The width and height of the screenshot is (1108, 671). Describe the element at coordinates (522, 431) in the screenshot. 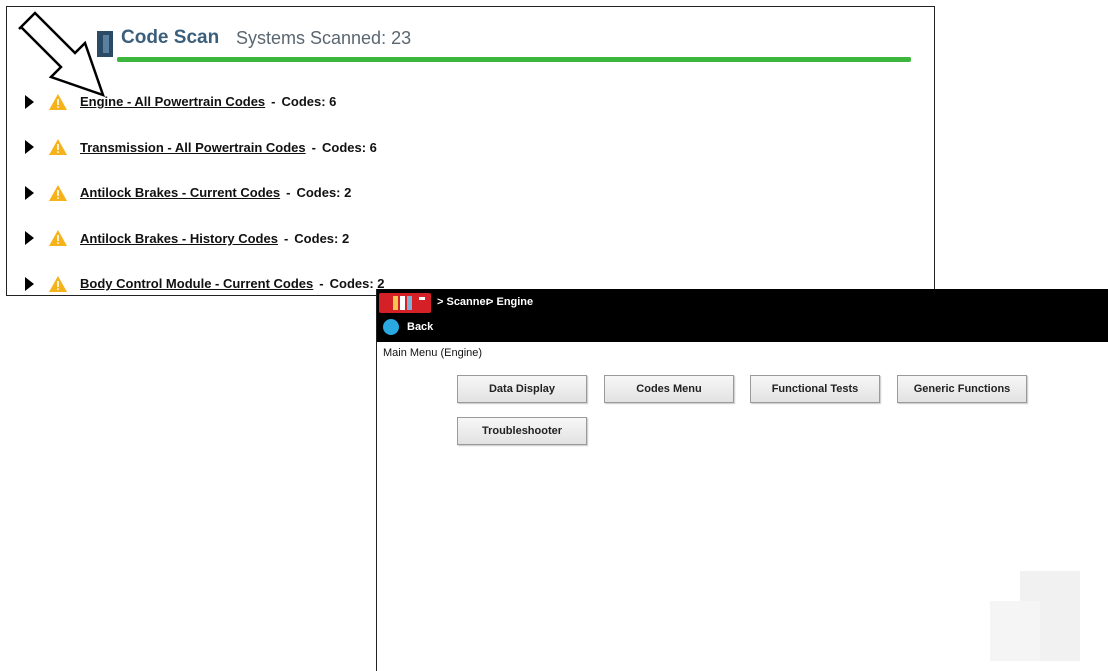

I see `troubleshooter-button: Troubleshooter` at that location.